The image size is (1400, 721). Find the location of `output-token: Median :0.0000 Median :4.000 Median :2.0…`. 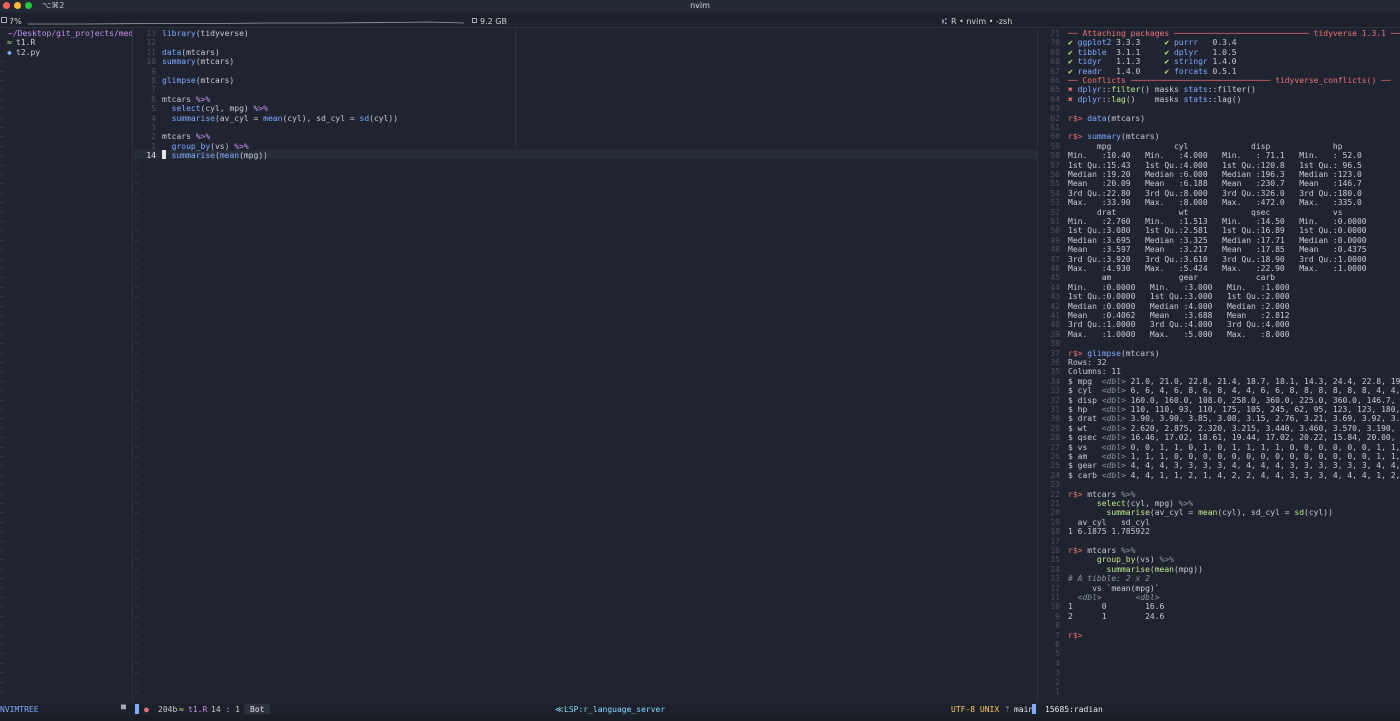

output-token: Median :0.0000 Median :4.000 Median :2.0… is located at coordinates (1184, 306).